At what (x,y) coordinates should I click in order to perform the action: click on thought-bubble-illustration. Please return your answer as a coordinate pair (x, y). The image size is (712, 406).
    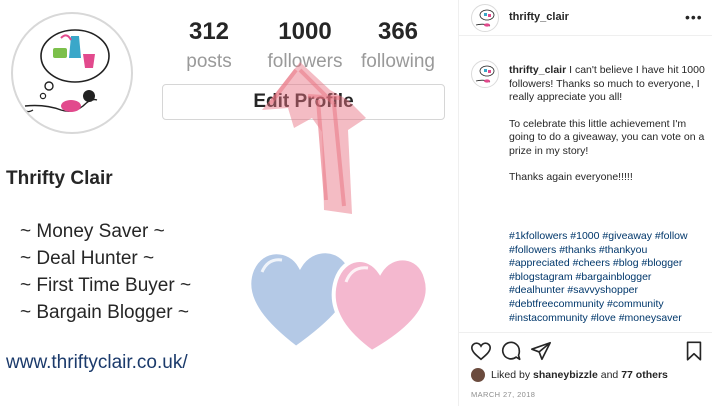
    Looking at the image, I should click on (66, 71).